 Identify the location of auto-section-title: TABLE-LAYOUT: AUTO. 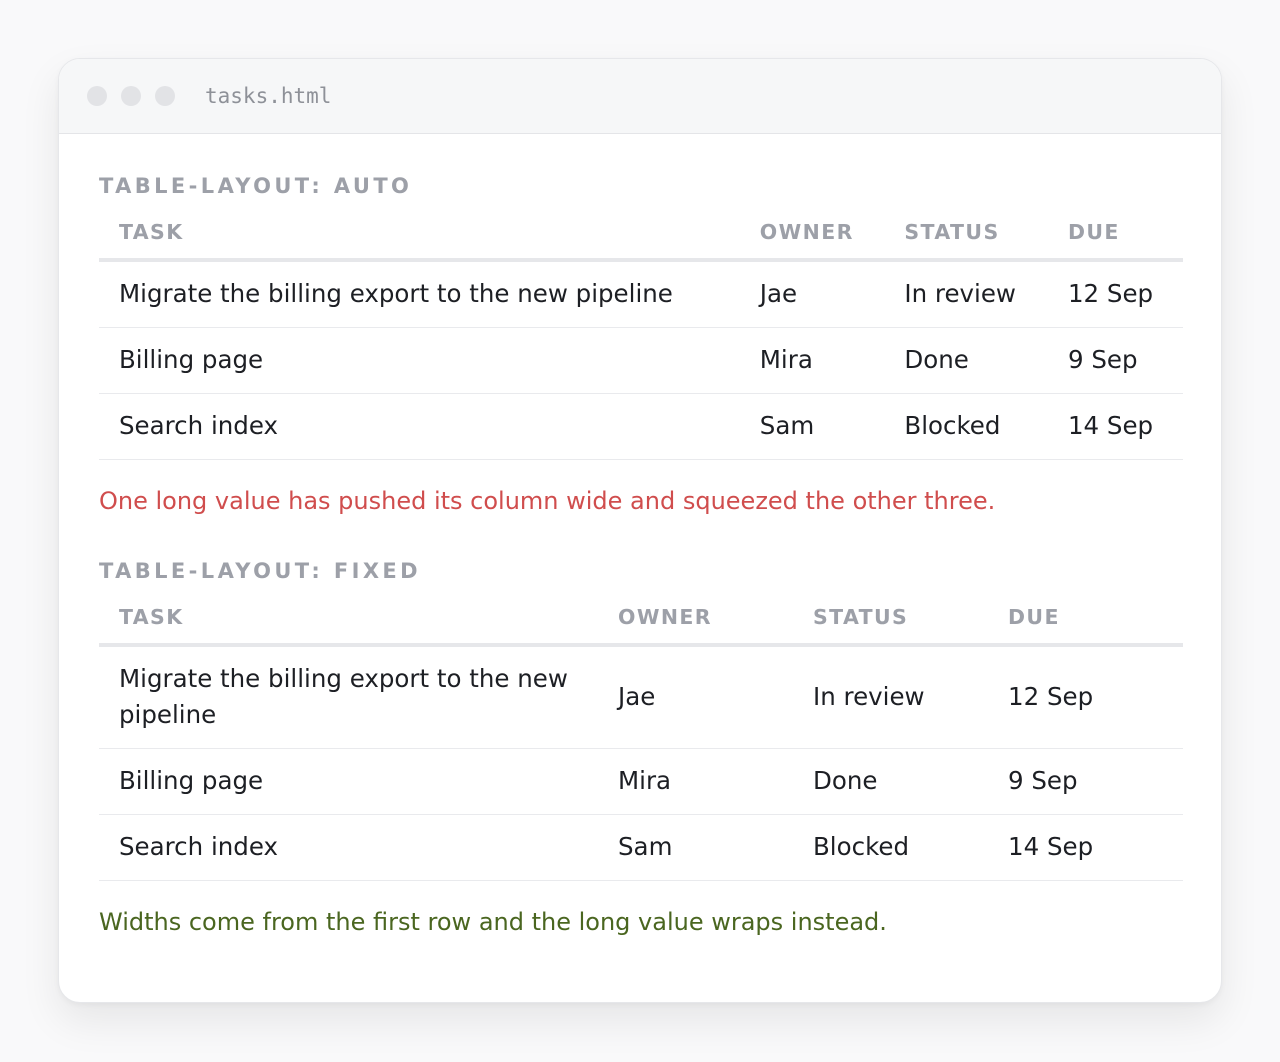
(256, 186).